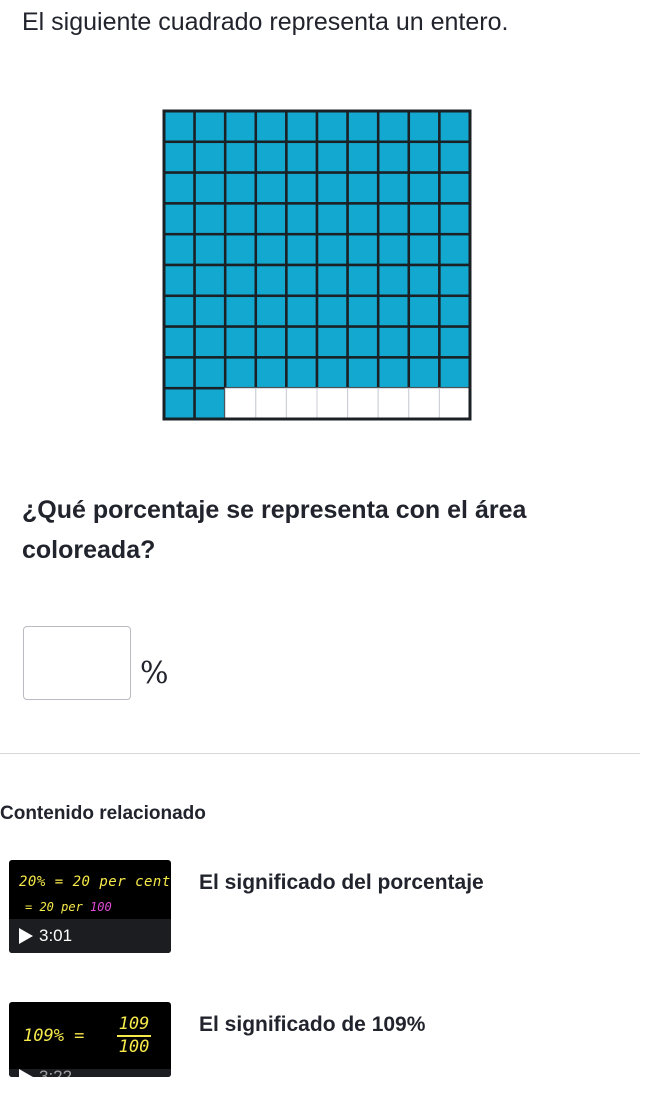  What do you see at coordinates (103, 813) in the screenshot?
I see `related-content-heading: Contenido relacionado` at bounding box center [103, 813].